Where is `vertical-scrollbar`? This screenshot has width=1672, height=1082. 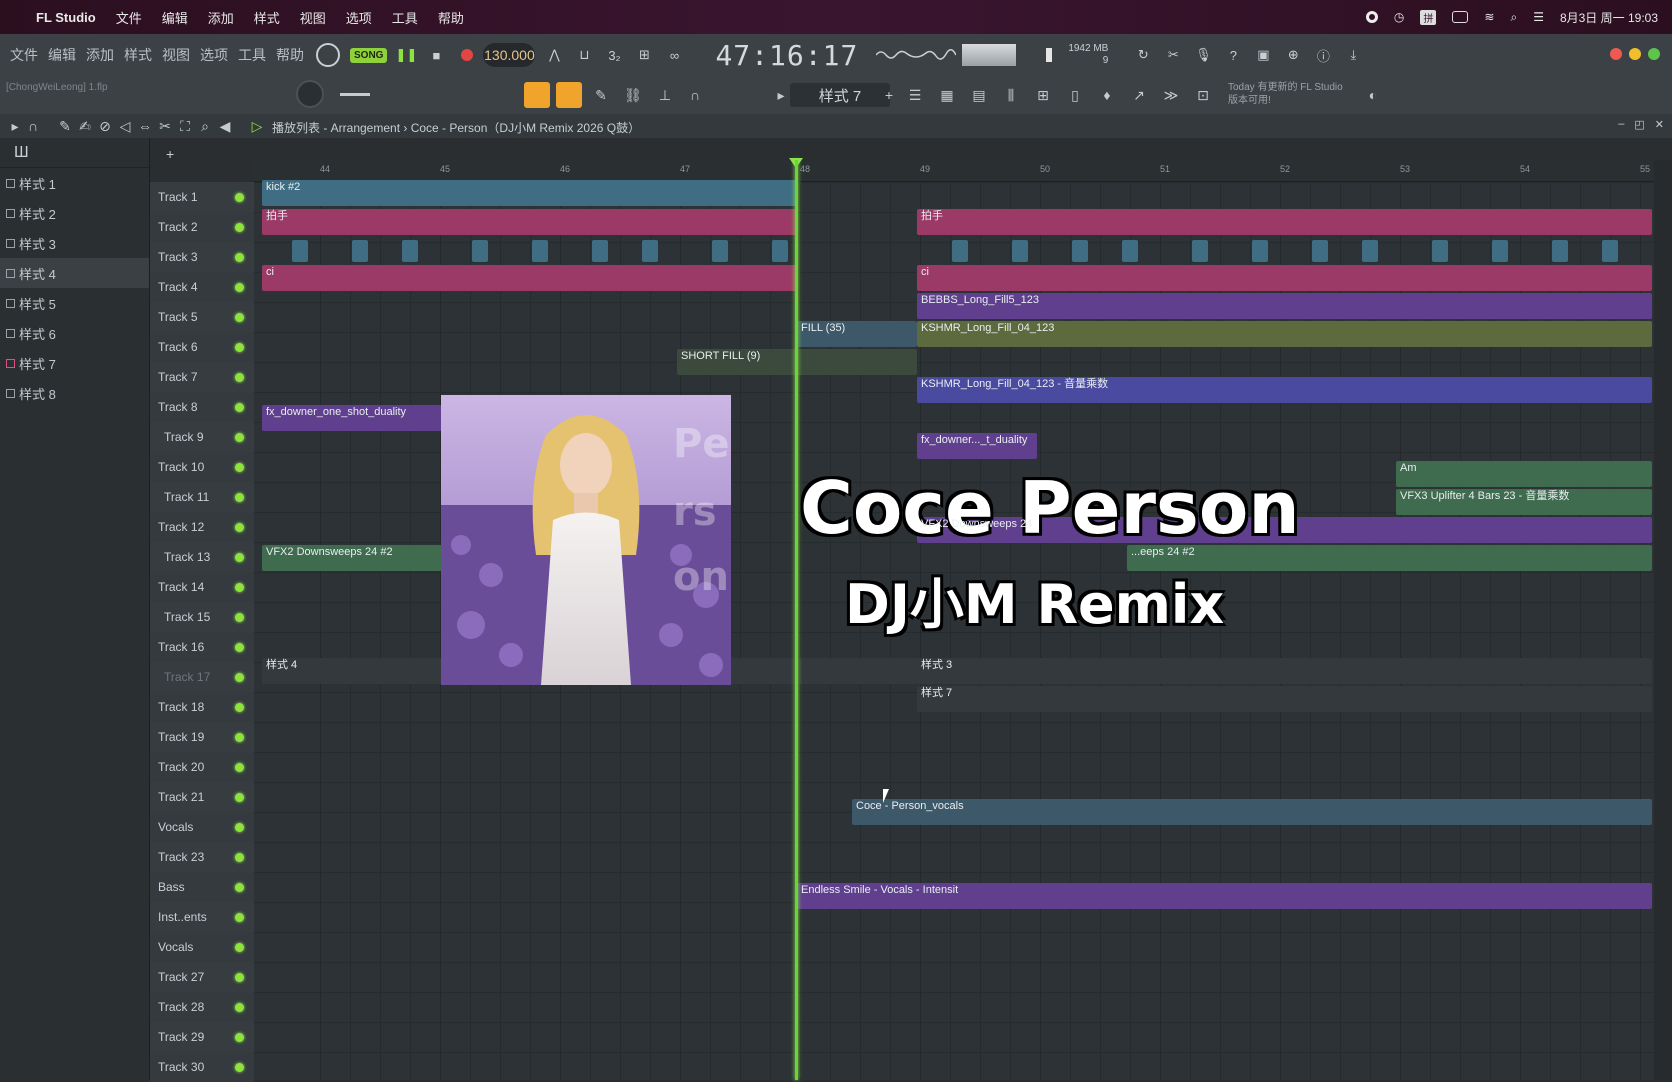
vertical-scrollbar is located at coordinates (1663, 620).